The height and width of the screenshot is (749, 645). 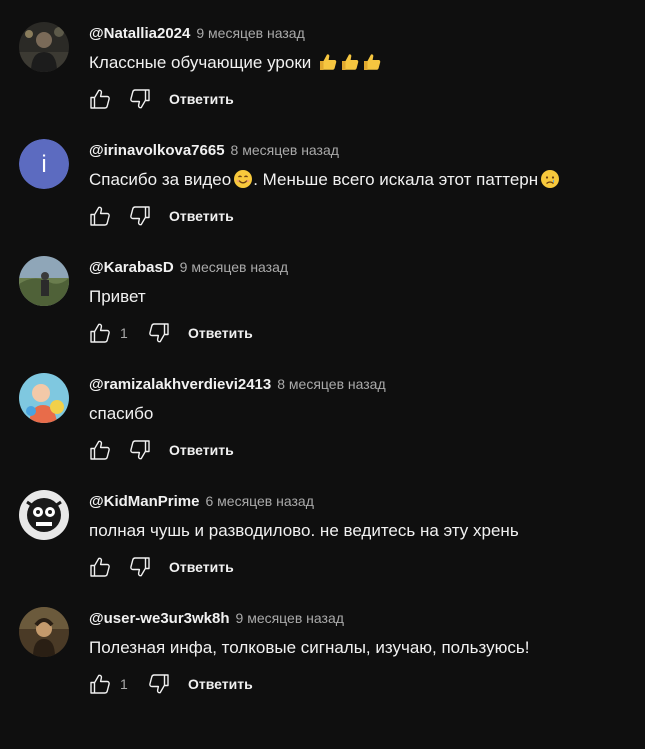 I want to click on comment-text-after: . Меньше всего искала этот паттерн, so click(x=396, y=179).